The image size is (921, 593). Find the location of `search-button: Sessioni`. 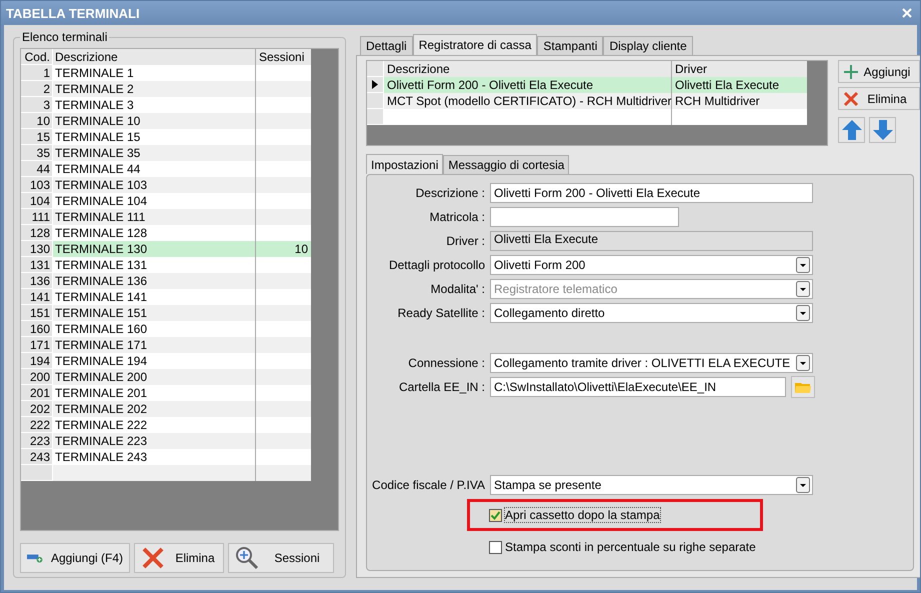

search-button: Sessioni is located at coordinates (281, 558).